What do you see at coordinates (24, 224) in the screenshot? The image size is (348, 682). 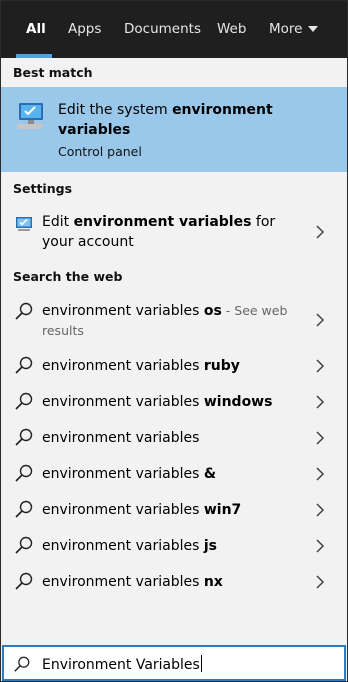 I see `settings-monitor-icon` at bounding box center [24, 224].